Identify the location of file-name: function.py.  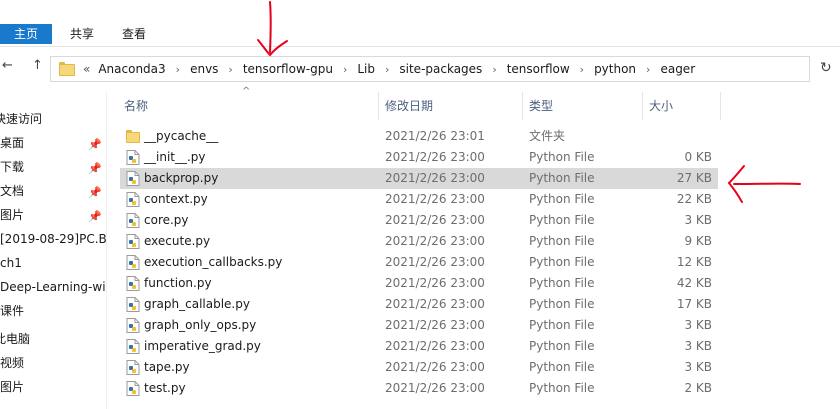
(178, 283).